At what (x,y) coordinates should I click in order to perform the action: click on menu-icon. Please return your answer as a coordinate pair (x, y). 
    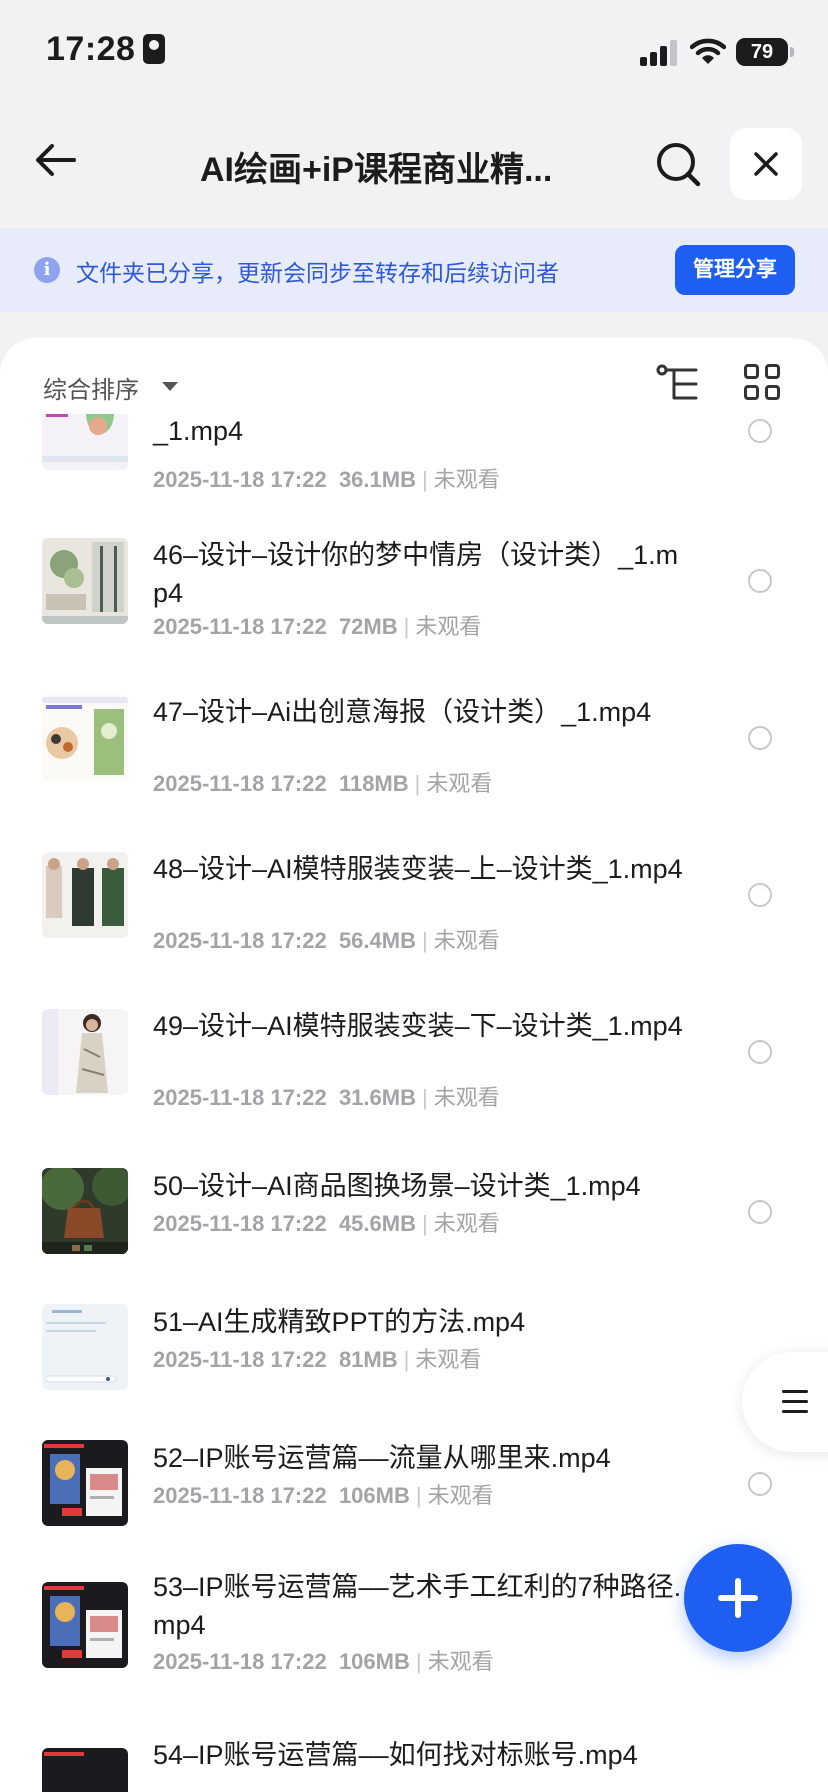
    Looking at the image, I should click on (795, 1391).